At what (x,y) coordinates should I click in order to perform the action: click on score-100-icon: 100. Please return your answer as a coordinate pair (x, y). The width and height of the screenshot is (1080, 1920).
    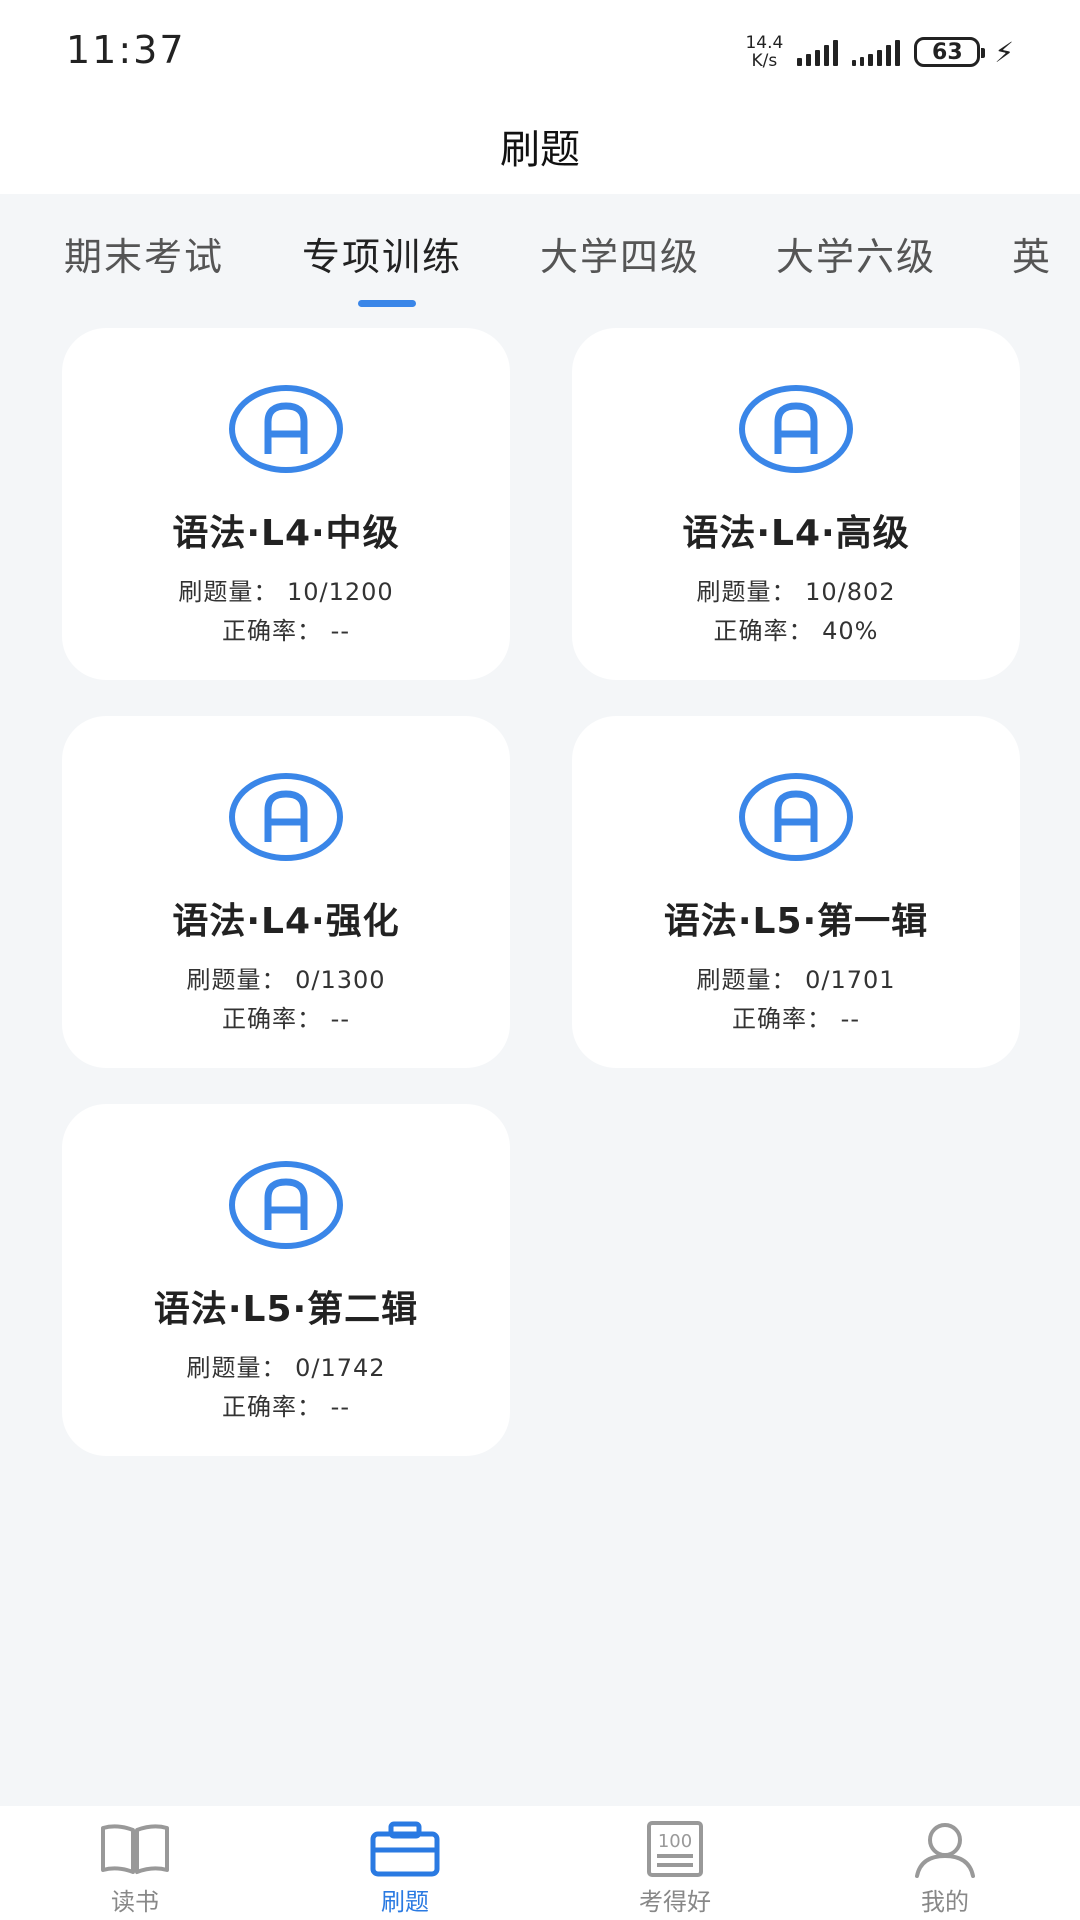
    Looking at the image, I should click on (675, 1849).